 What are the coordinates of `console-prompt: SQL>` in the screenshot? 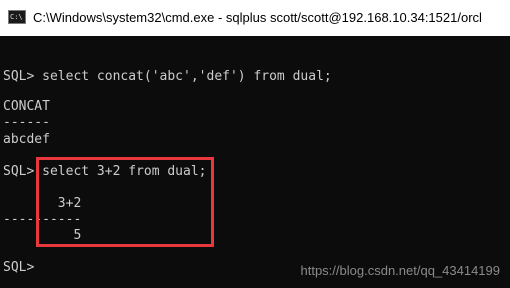 It's located at (22, 268).